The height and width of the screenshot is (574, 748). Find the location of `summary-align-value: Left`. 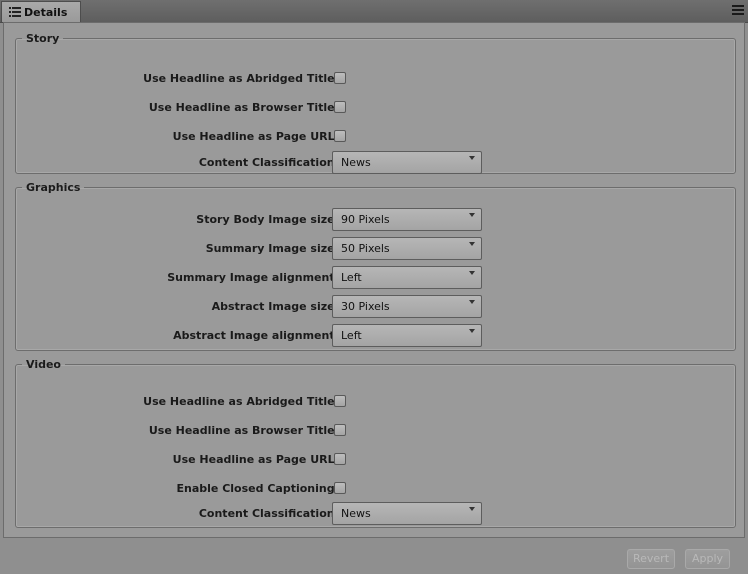

summary-align-value: Left is located at coordinates (351, 277).